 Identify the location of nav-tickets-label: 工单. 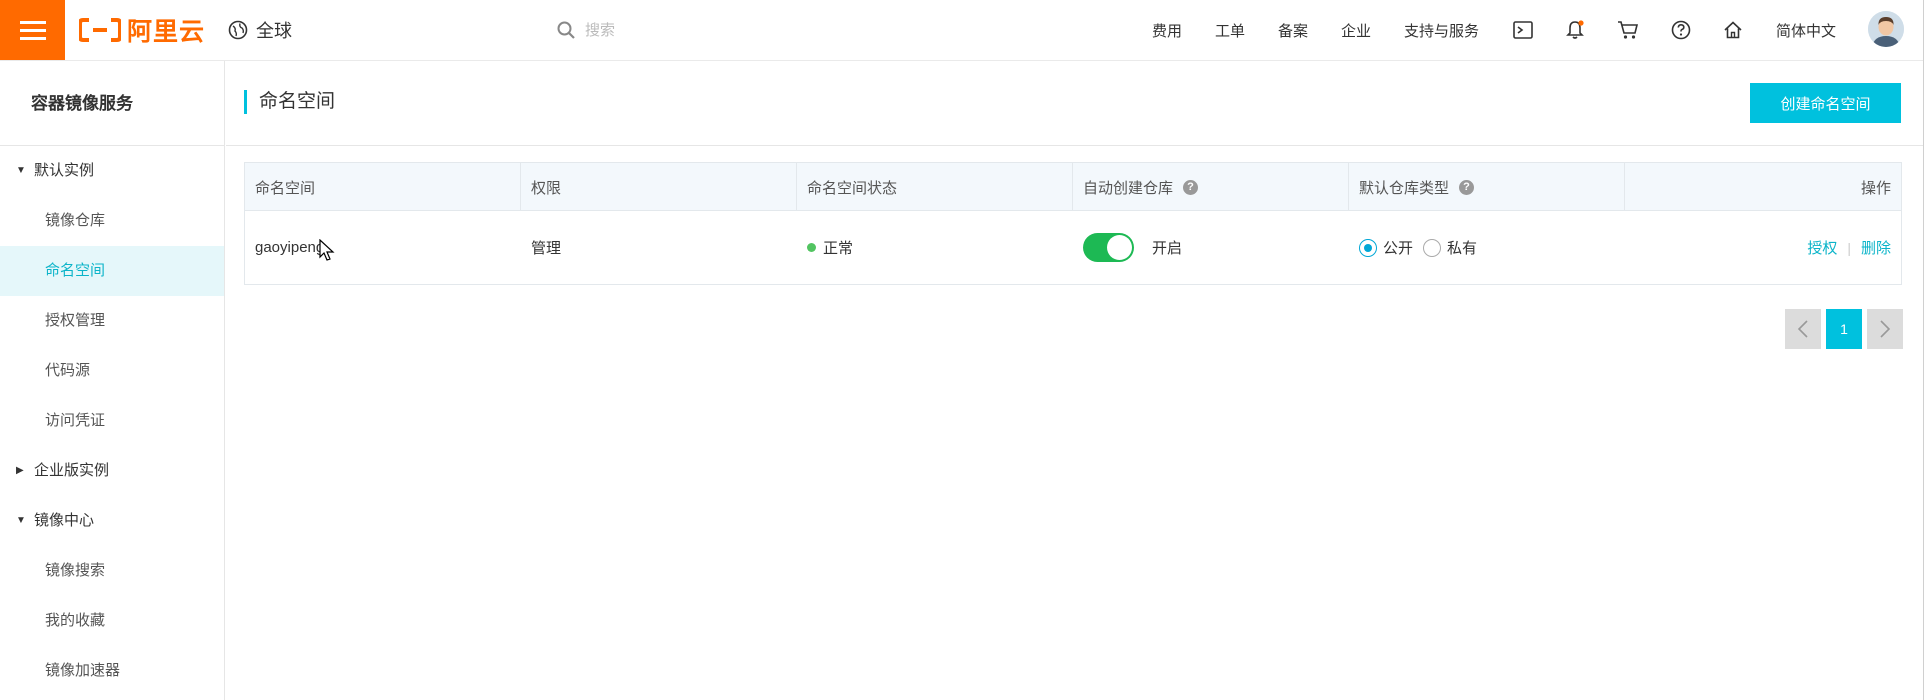
(1230, 30).